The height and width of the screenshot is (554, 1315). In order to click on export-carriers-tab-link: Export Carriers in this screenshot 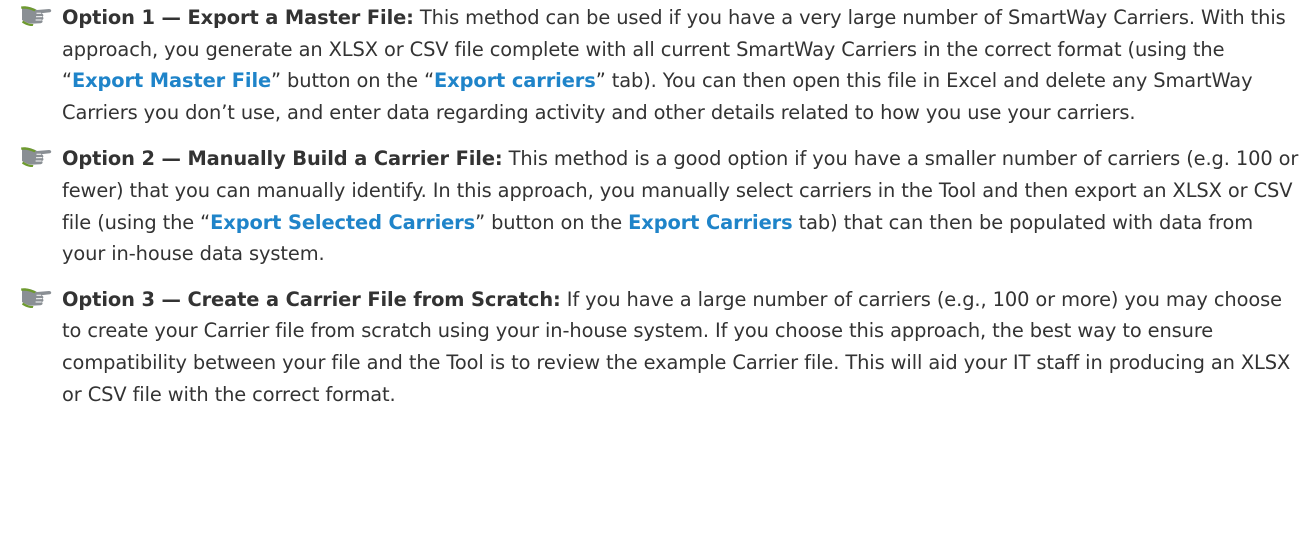, I will do `click(710, 222)`.